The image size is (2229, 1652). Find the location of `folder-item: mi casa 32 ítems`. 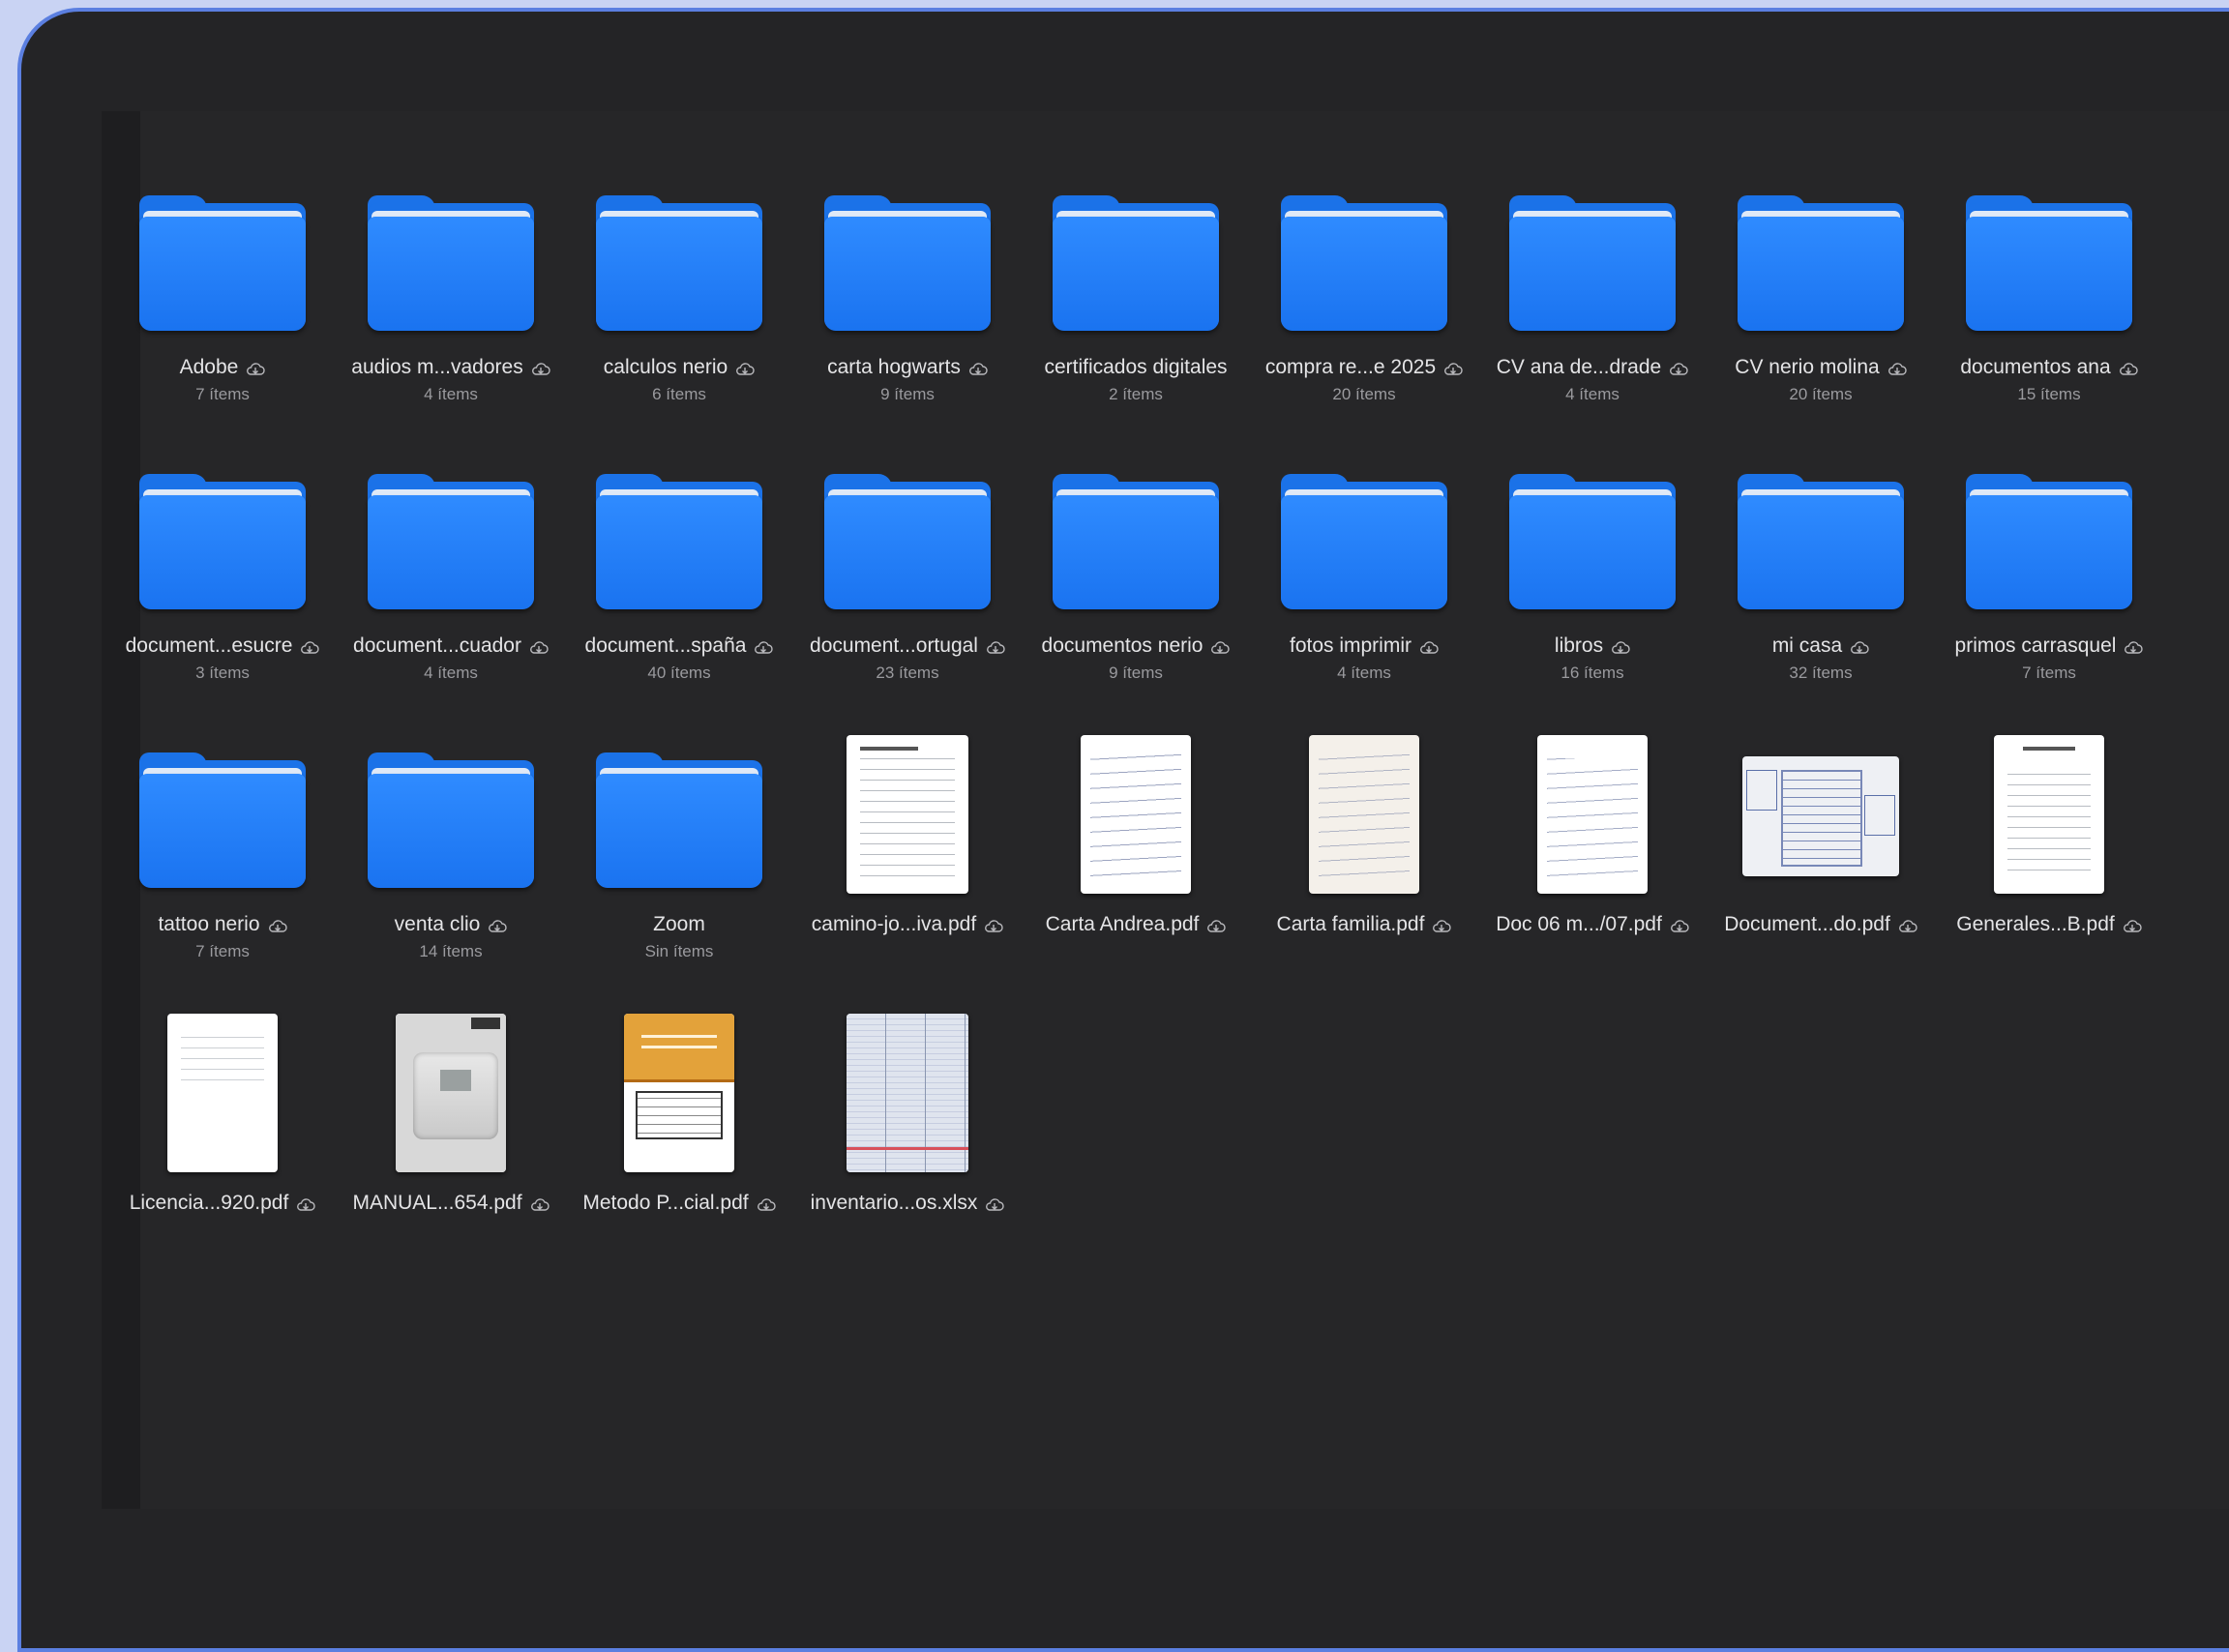

folder-item: mi casa 32 ítems is located at coordinates (1821, 582).